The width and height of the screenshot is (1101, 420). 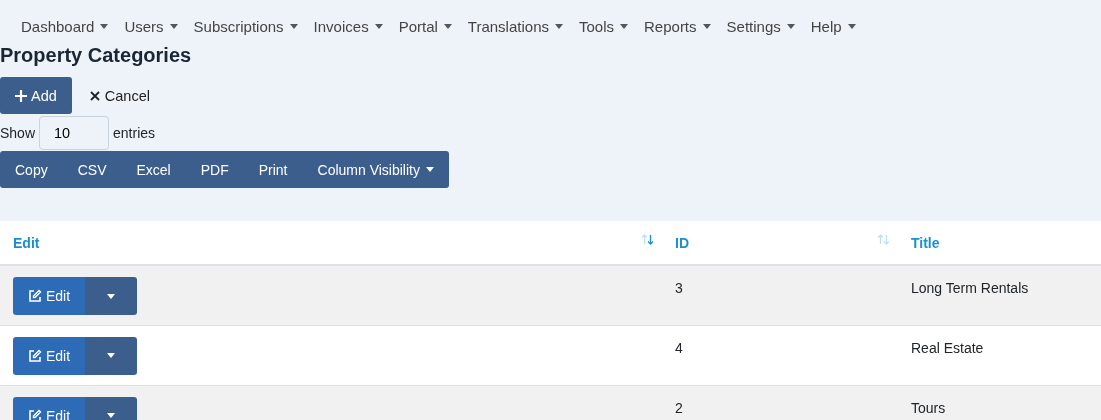 I want to click on table-cell-text: Real Estate, so click(x=947, y=347).